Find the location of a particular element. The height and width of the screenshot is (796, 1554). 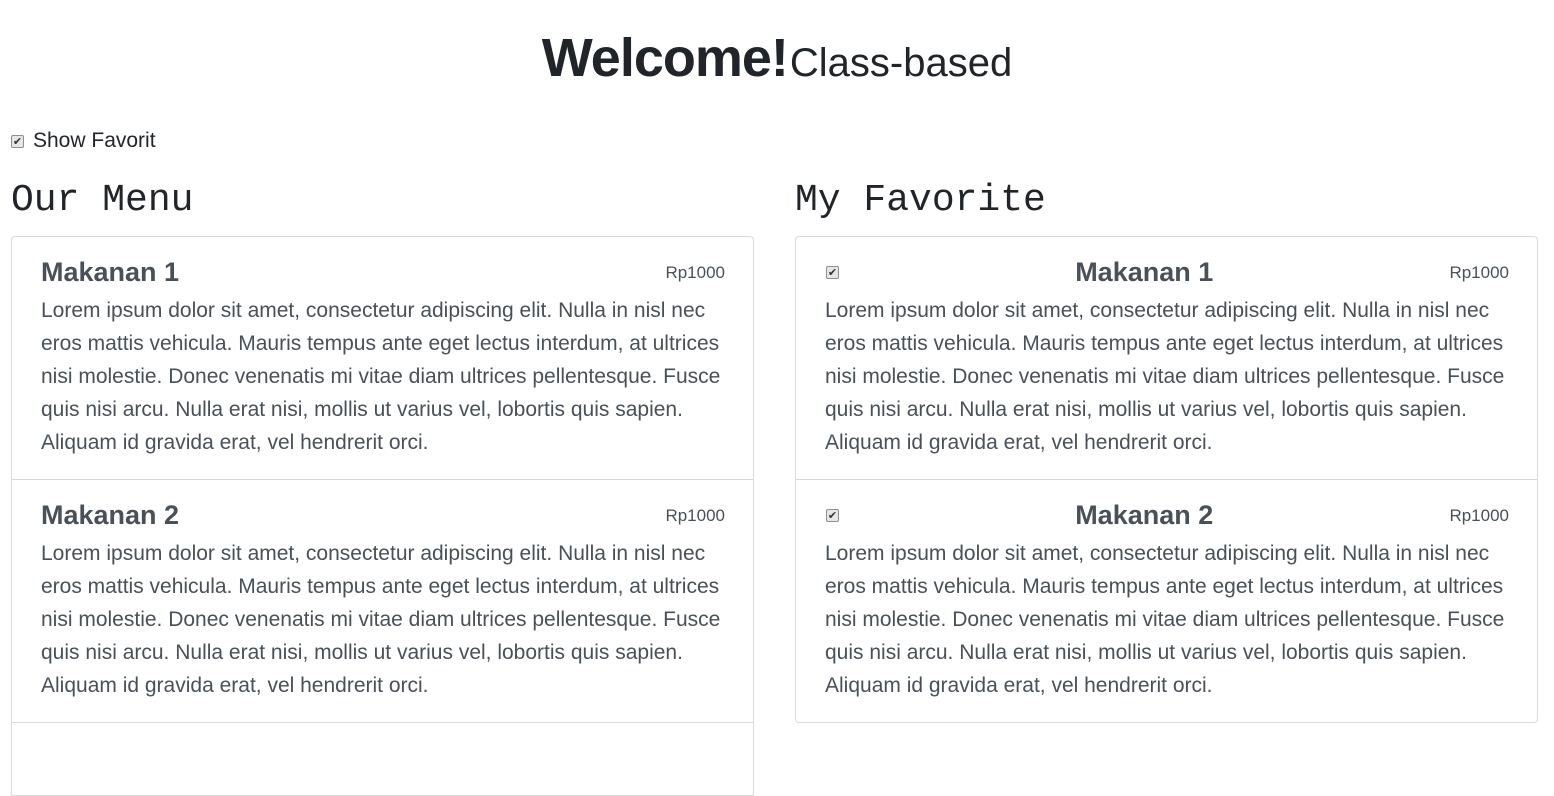

show-favorite-toggle: ✔ Show Favorit is located at coordinates (83, 141).